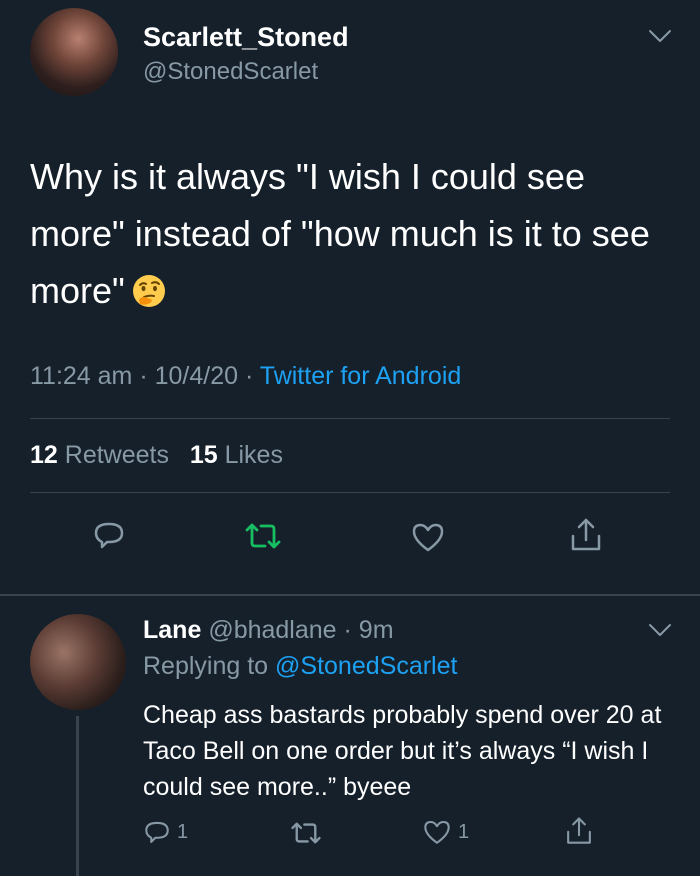 The height and width of the screenshot is (876, 700). Describe the element at coordinates (246, 37) in the screenshot. I see `display-name: Scarlett_Stoned` at that location.